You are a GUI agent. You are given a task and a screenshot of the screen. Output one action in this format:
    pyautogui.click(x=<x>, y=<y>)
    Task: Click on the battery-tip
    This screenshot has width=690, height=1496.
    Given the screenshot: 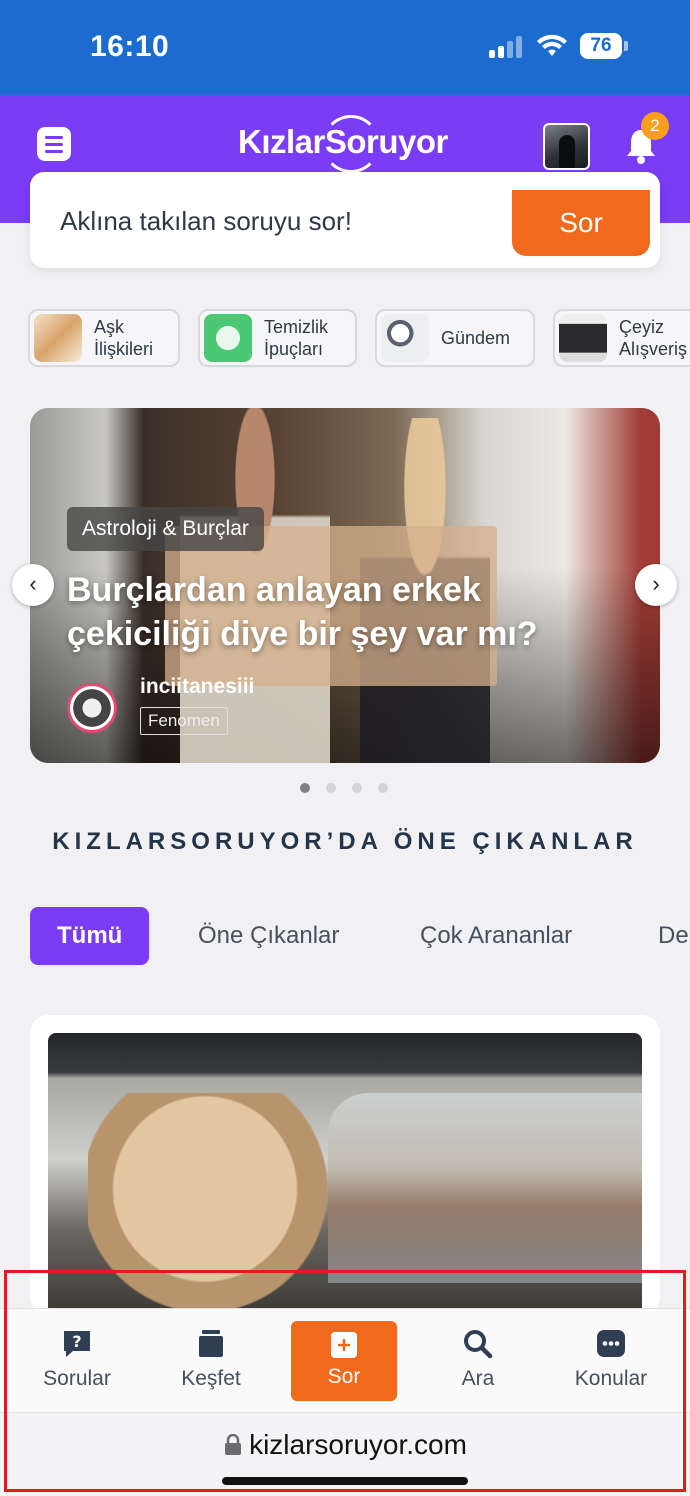 What is the action you would take?
    pyautogui.click(x=626, y=46)
    